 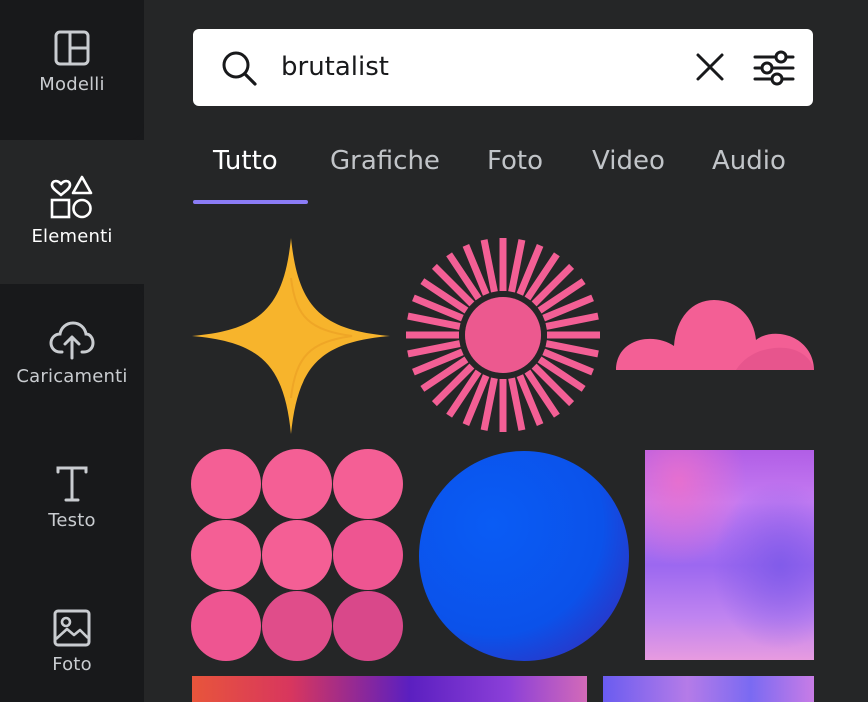 What do you see at coordinates (291, 336) in the screenshot?
I see `result-yellow-sparkle-star` at bounding box center [291, 336].